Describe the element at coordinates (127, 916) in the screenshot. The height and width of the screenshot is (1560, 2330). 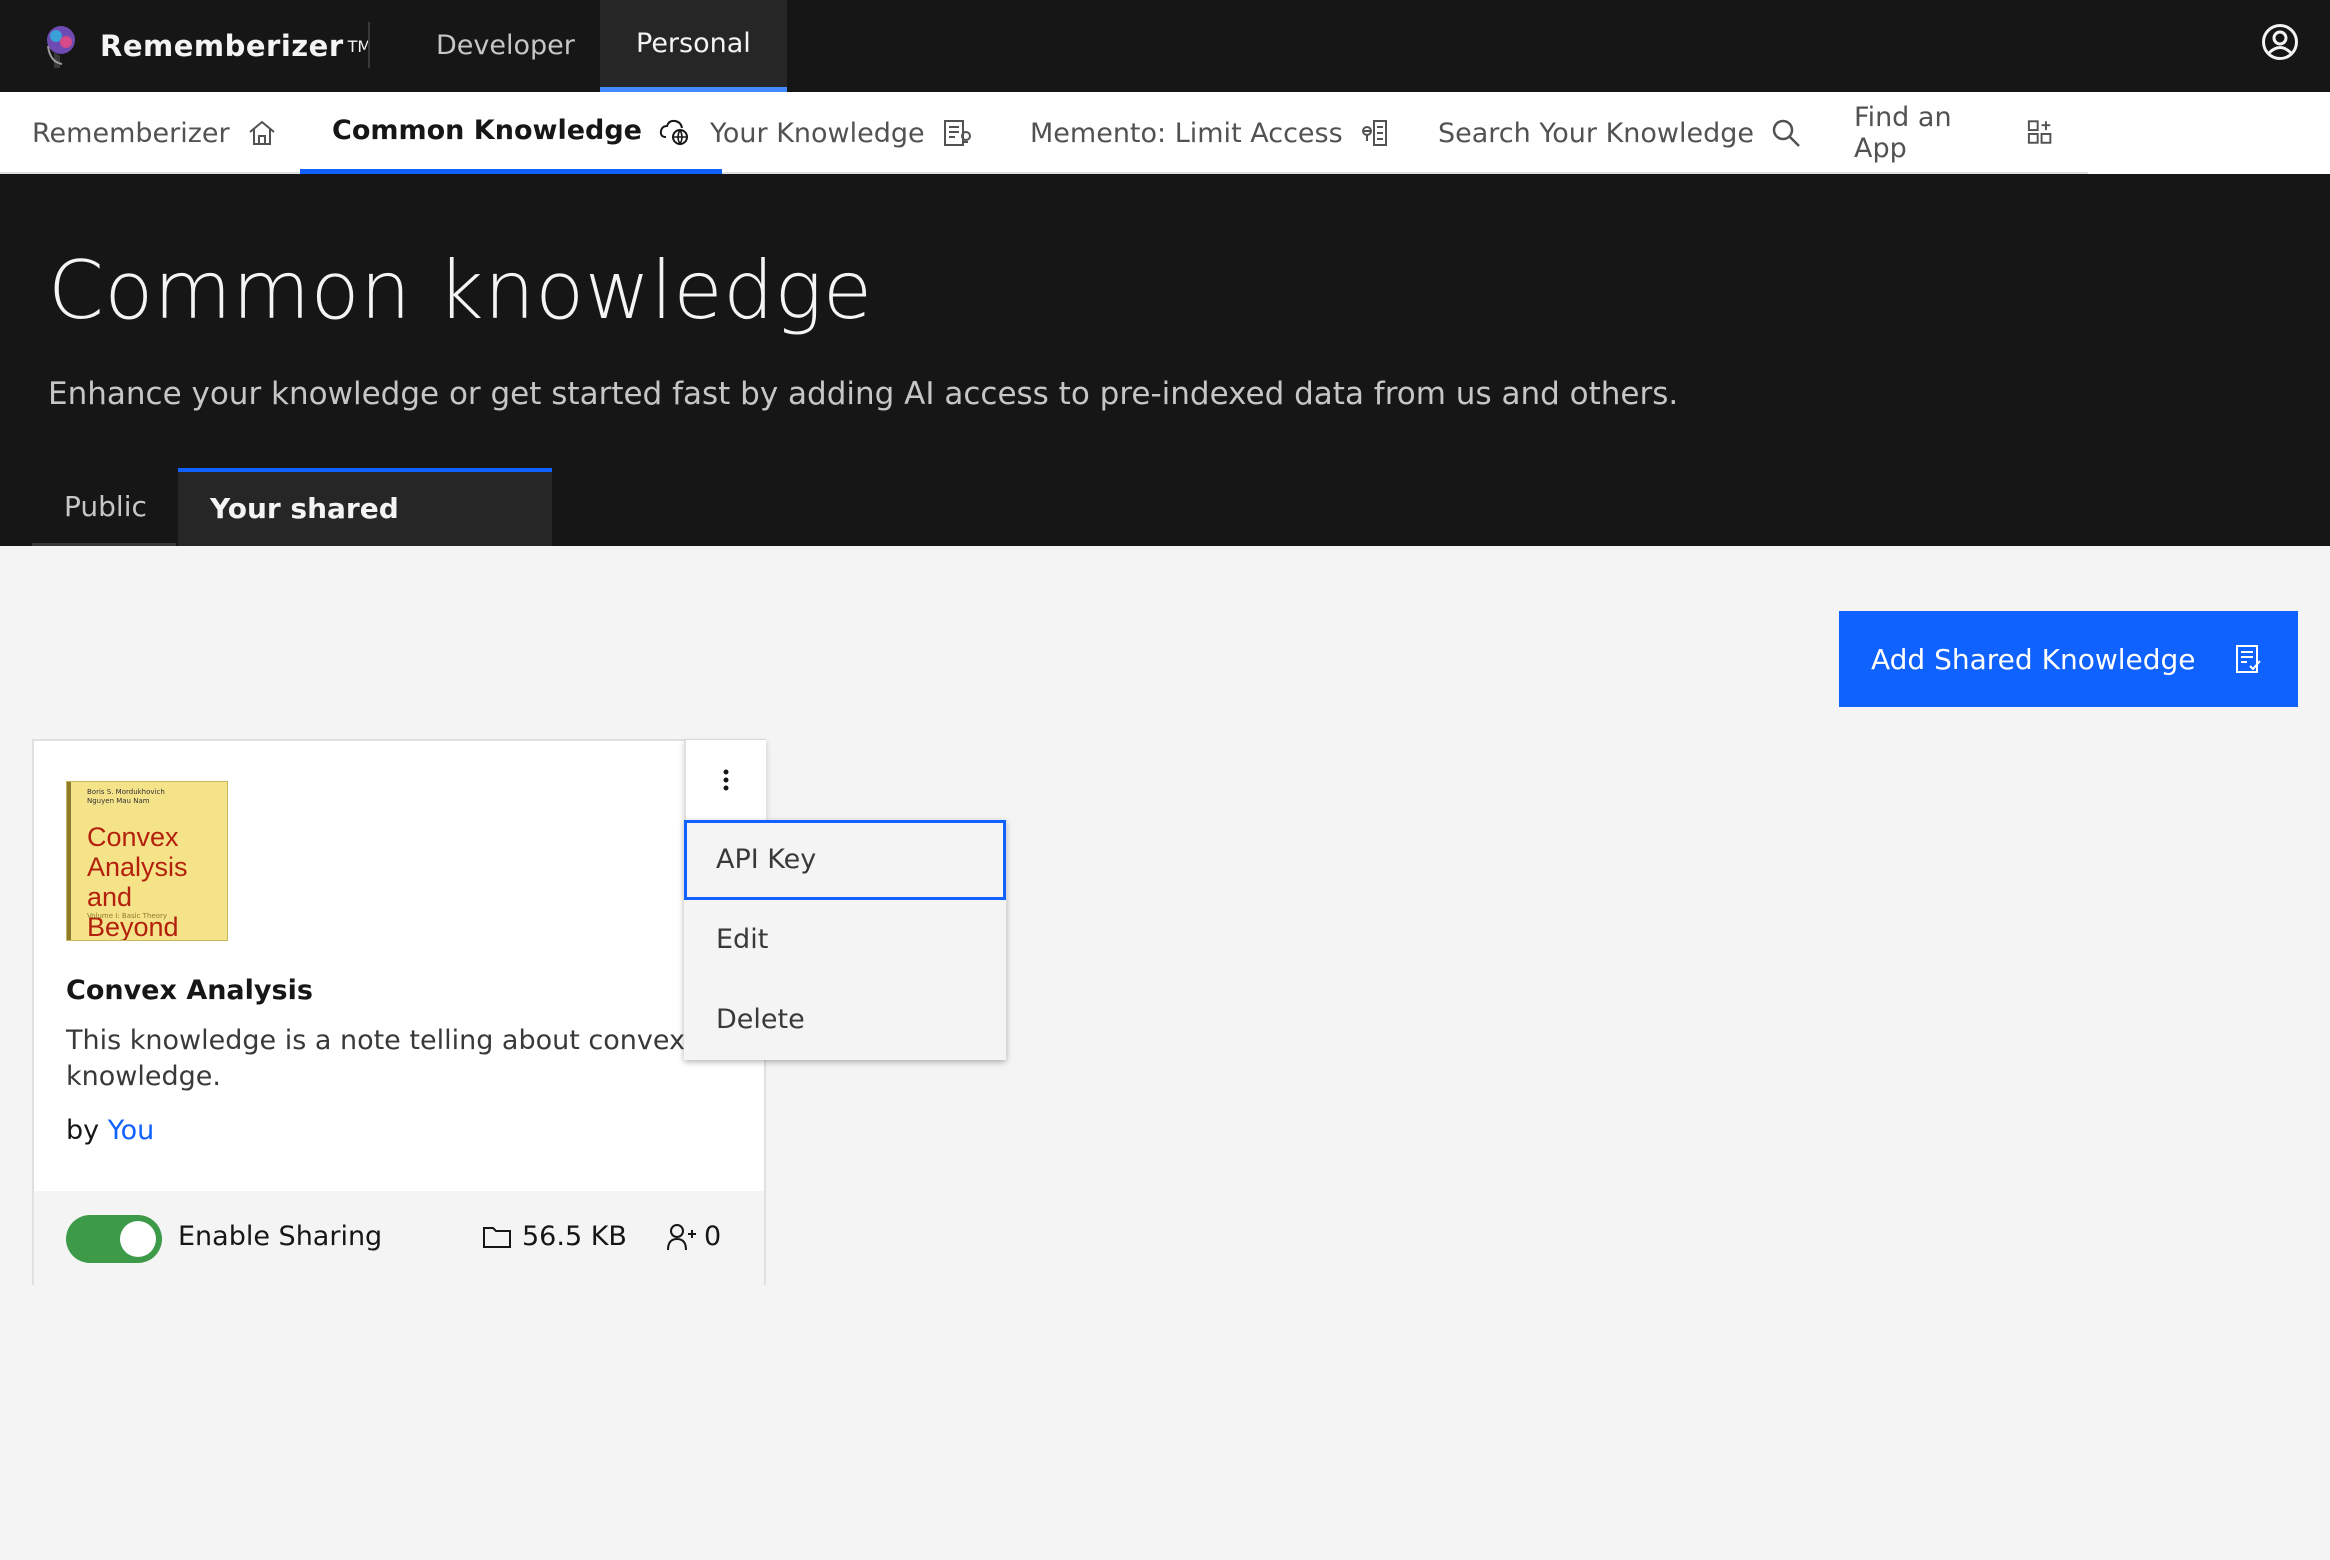
I see `cover-volume: Volume I: Basic Theory` at that location.